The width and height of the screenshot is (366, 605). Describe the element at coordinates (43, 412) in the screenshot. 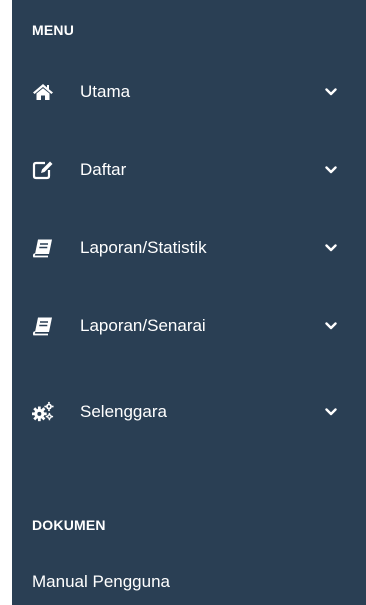

I see `cogs-icon` at that location.